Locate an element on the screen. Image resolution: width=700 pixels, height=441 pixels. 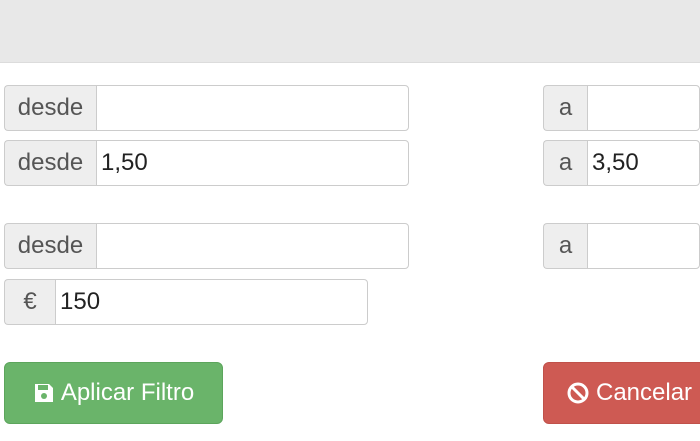
range-from-group-1: desde is located at coordinates (206, 108).